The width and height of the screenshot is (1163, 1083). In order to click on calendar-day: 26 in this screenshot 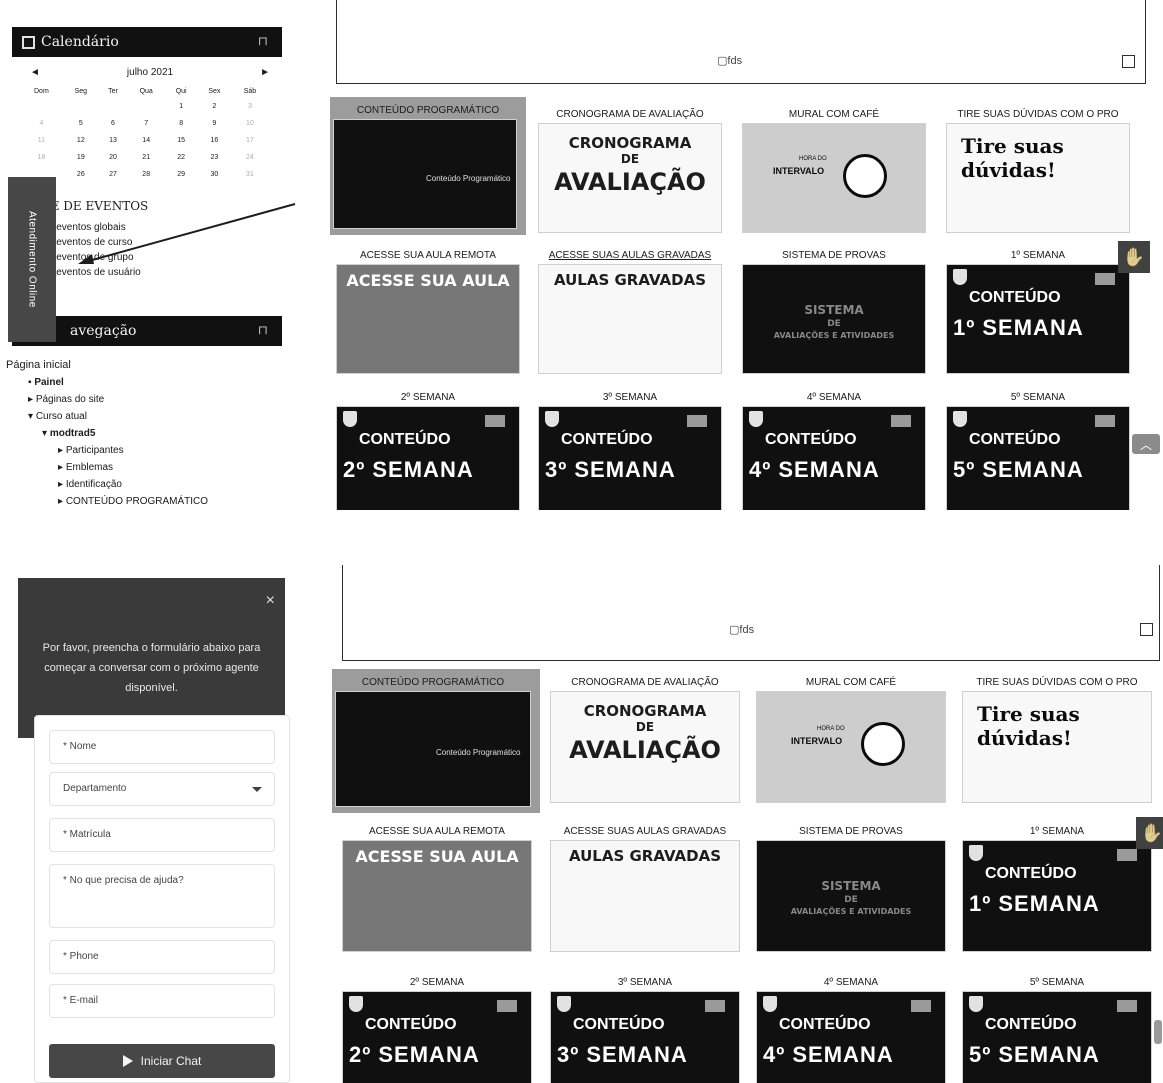, I will do `click(81, 174)`.